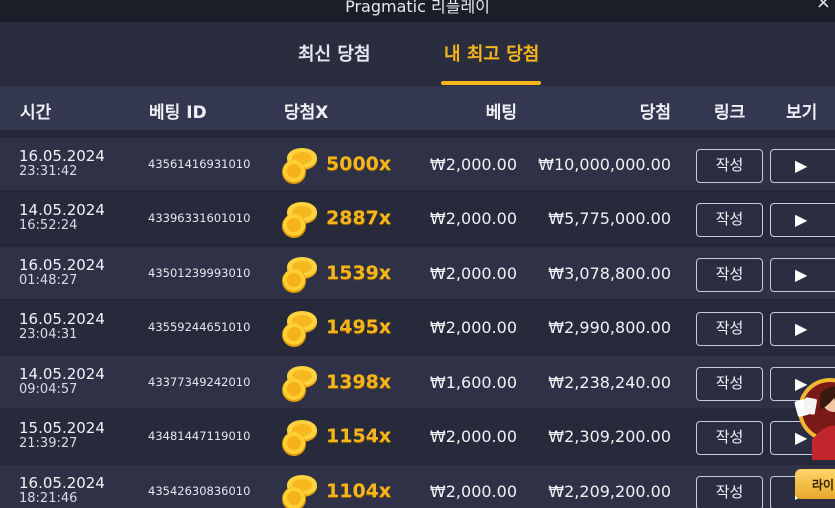  Describe the element at coordinates (609, 218) in the screenshot. I see `row-win: ₩5,775,000.00` at that location.